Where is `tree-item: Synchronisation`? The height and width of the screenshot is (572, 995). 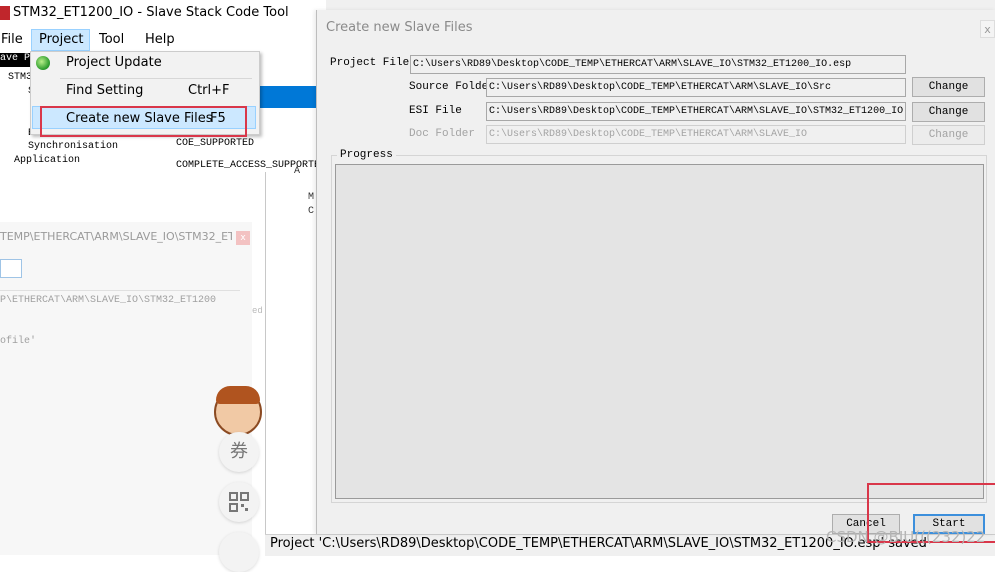 tree-item: Synchronisation is located at coordinates (73, 146).